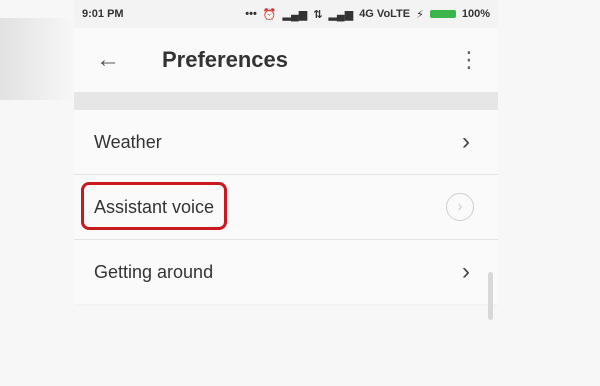 Image resolution: width=600 pixels, height=386 pixels. What do you see at coordinates (128, 141) in the screenshot?
I see `item-label-weather: Weather` at bounding box center [128, 141].